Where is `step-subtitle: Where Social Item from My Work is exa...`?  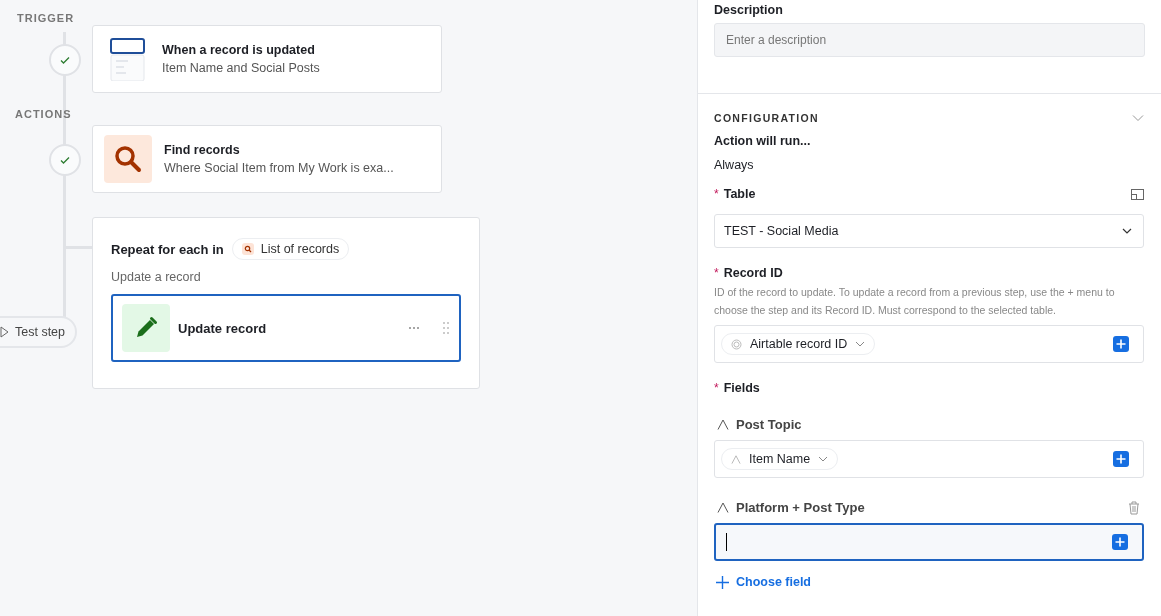
step-subtitle: Where Social Item from My Work is exa... is located at coordinates (279, 168).